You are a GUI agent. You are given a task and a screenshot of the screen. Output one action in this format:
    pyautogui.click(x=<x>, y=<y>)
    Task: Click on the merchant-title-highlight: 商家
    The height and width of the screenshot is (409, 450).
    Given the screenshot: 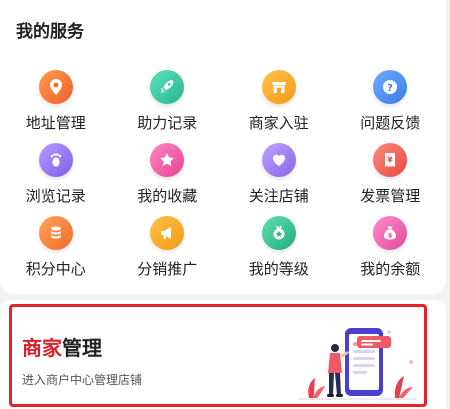 What is the action you would take?
    pyautogui.click(x=42, y=348)
    